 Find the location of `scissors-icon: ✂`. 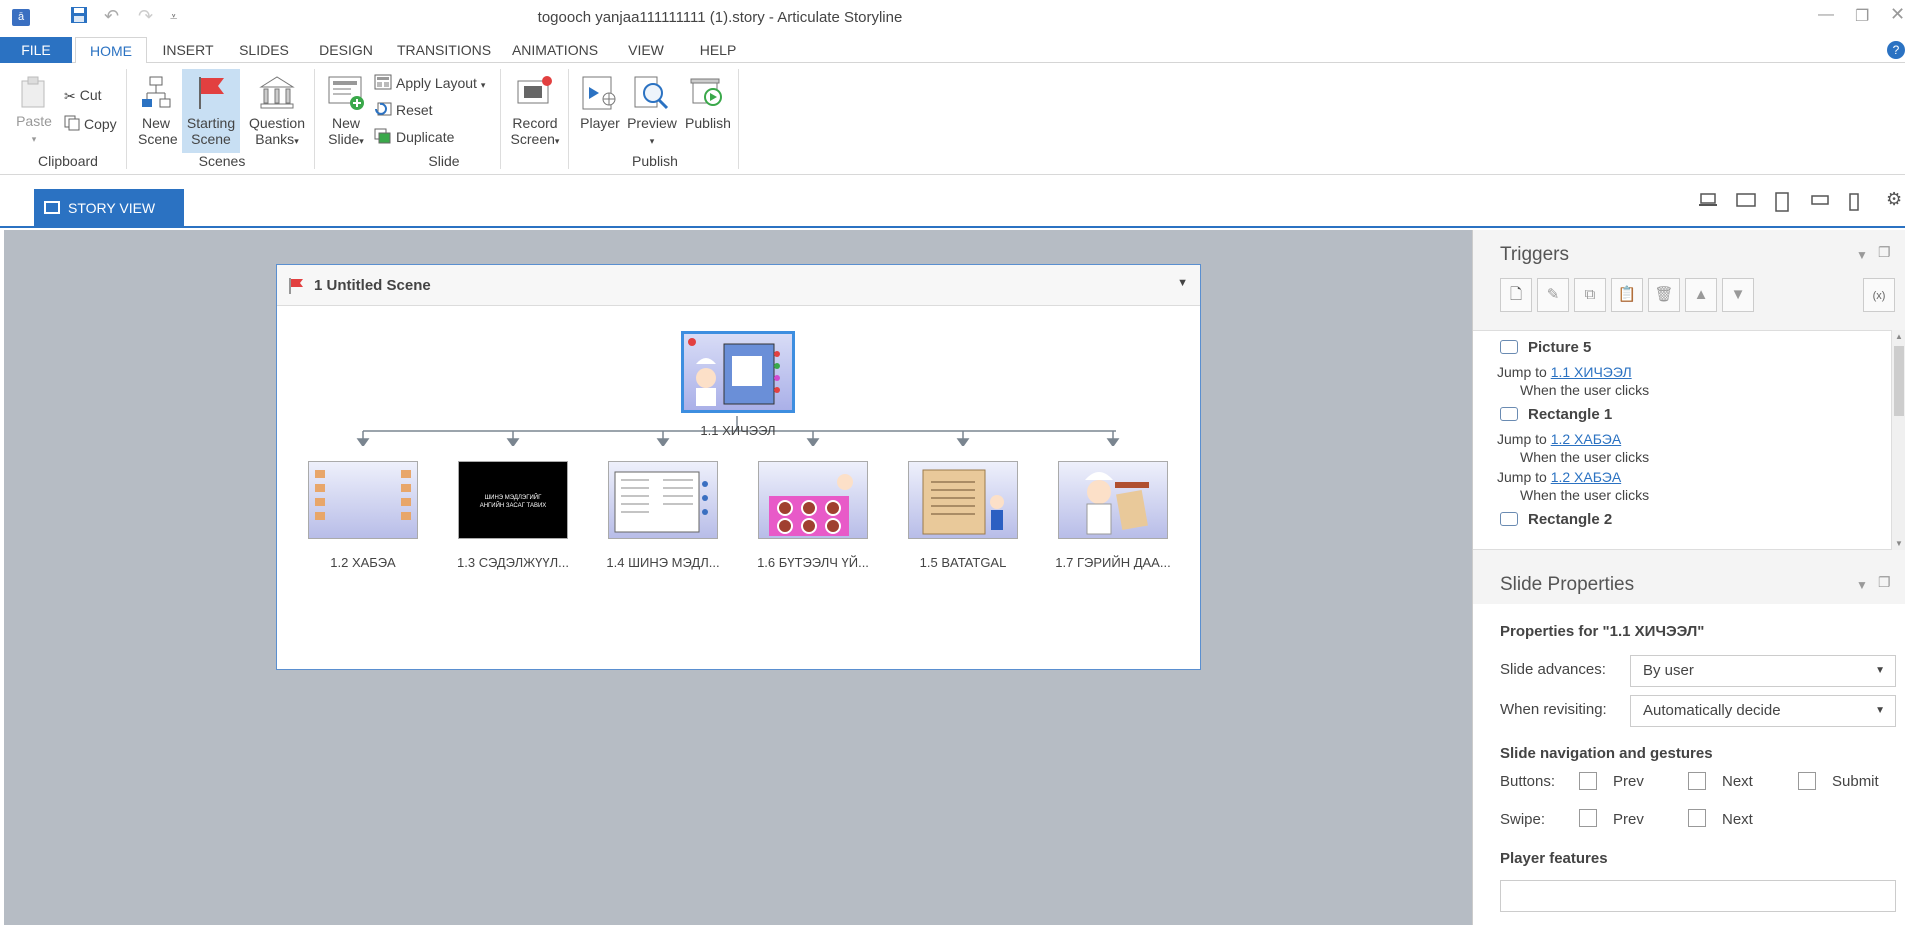

scissors-icon: ✂ is located at coordinates (70, 96).